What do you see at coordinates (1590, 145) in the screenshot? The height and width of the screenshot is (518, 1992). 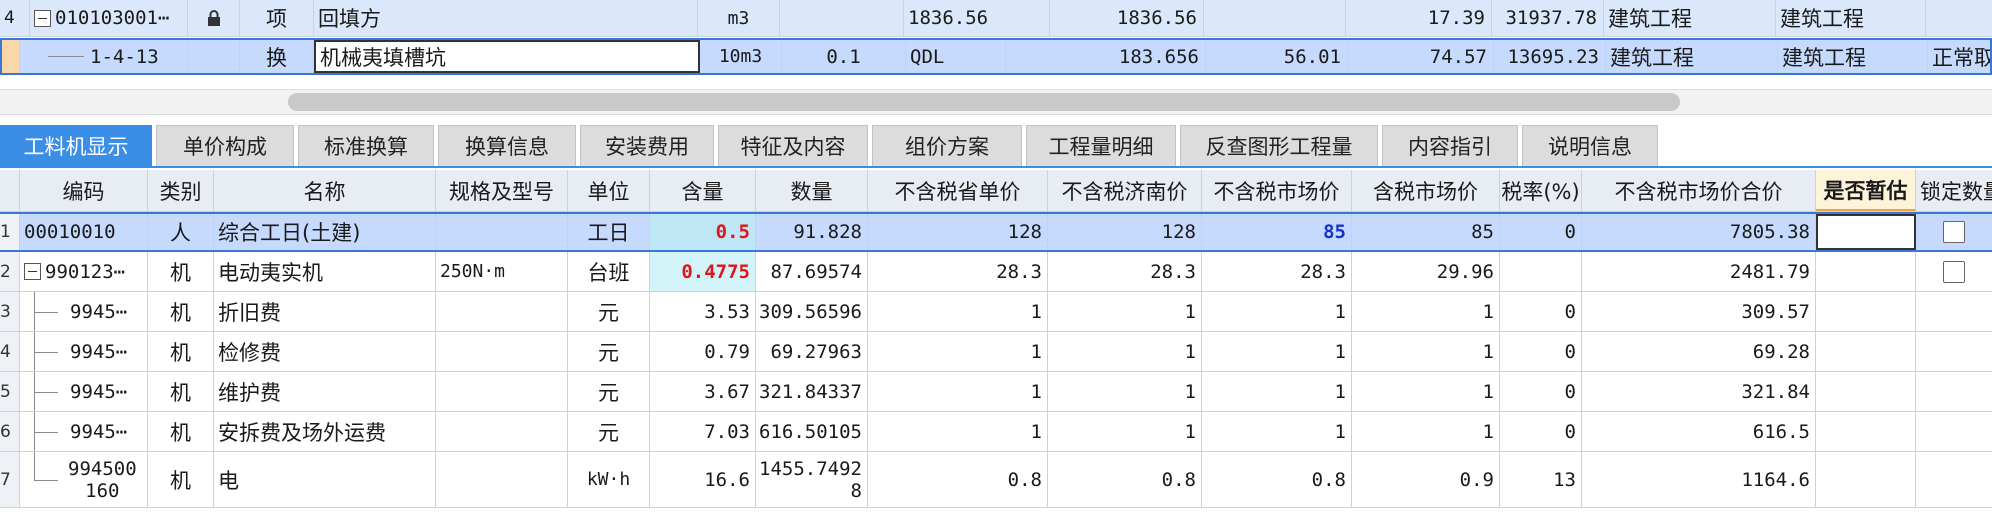 I see `tab-description: 说明信息` at bounding box center [1590, 145].